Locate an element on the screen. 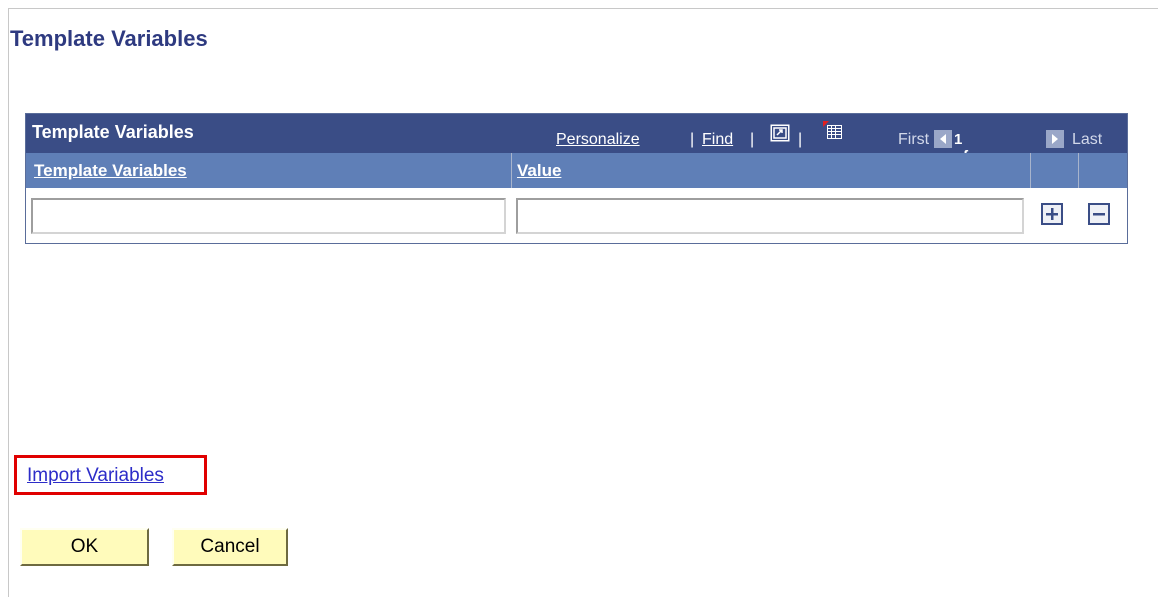 This screenshot has height=597, width=1158. column-header-value: Value is located at coordinates (539, 171).